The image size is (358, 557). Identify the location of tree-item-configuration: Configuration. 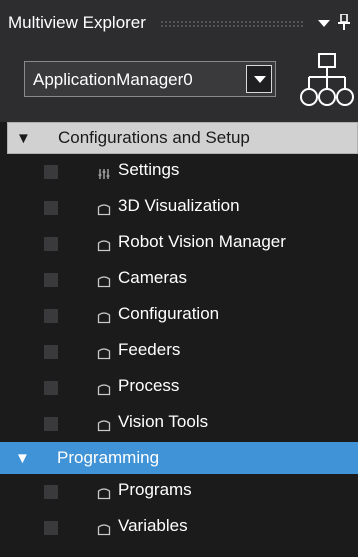
(179, 316).